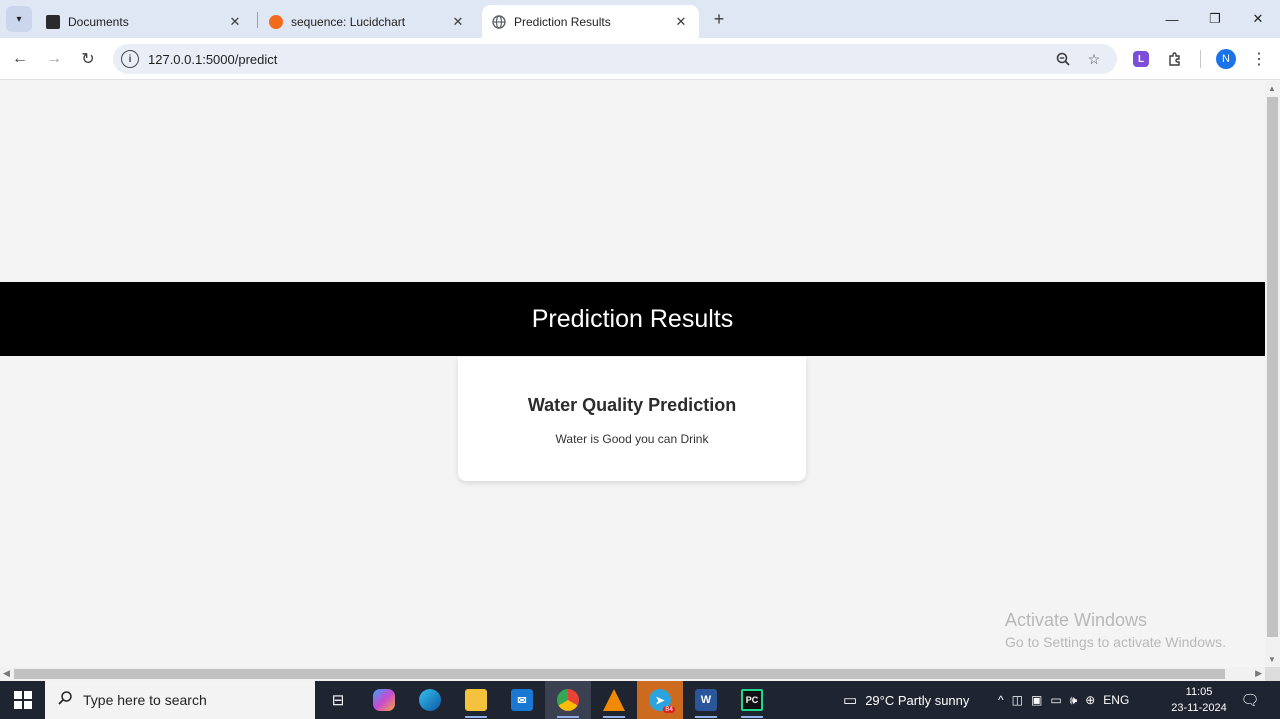  Describe the element at coordinates (257, 20) in the screenshot. I see `tab-separator` at that location.